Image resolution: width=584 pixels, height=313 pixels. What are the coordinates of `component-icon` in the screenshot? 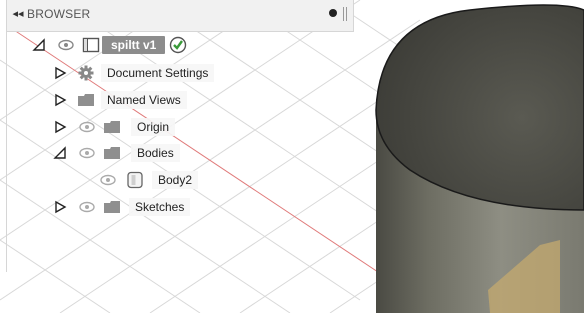 It's located at (91, 45).